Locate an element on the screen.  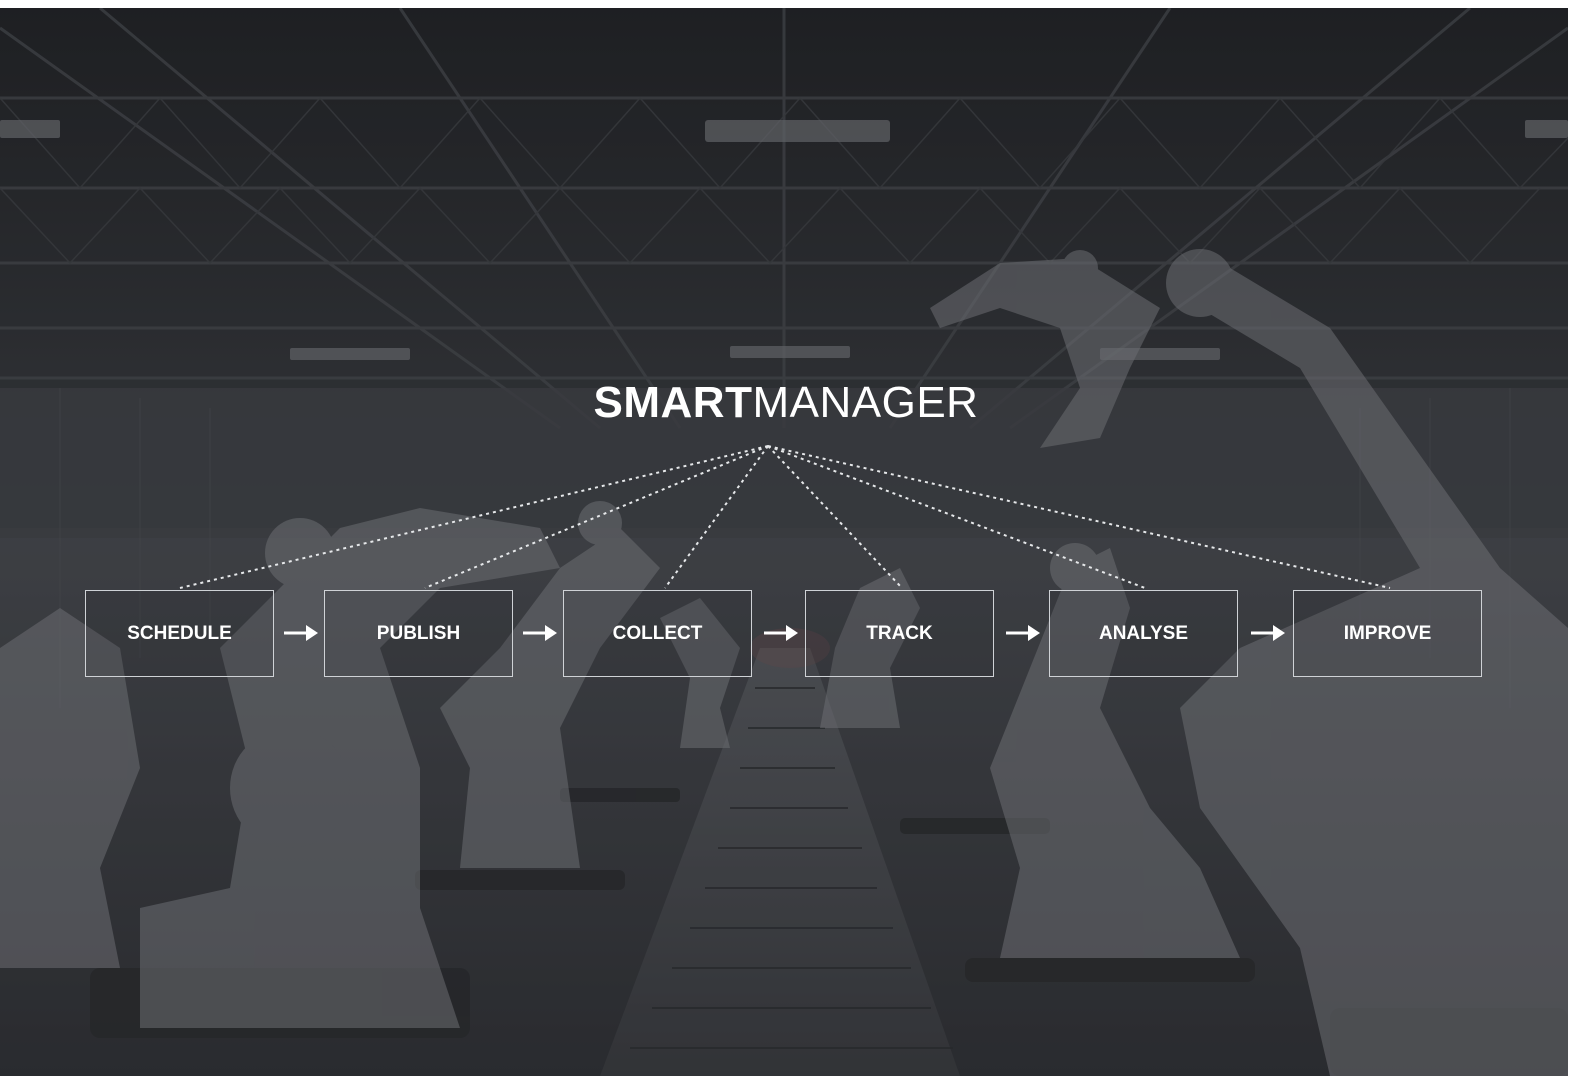
title-light: MANAGER is located at coordinates (865, 402).